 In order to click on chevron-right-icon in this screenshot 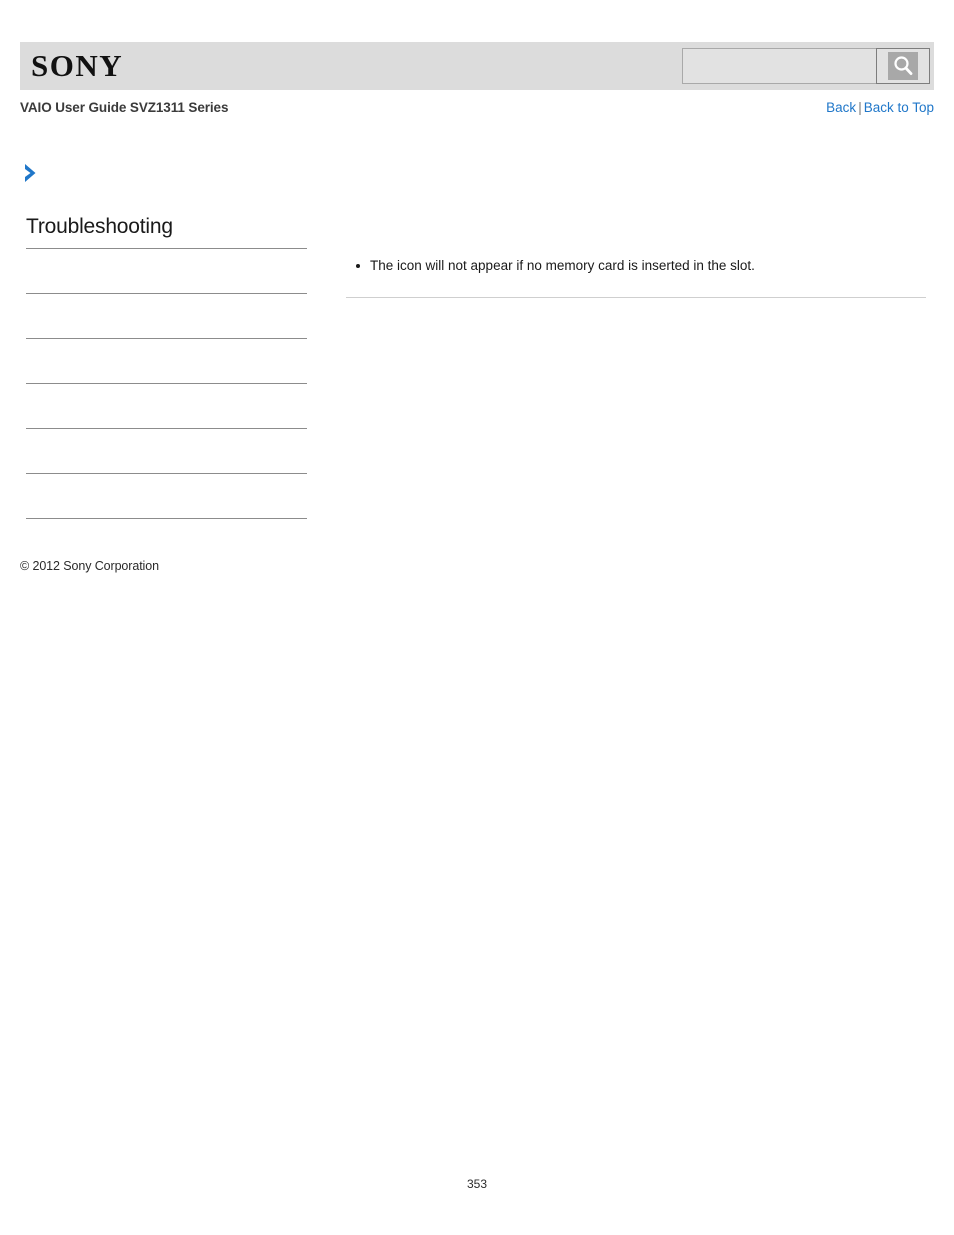, I will do `click(31, 173)`.